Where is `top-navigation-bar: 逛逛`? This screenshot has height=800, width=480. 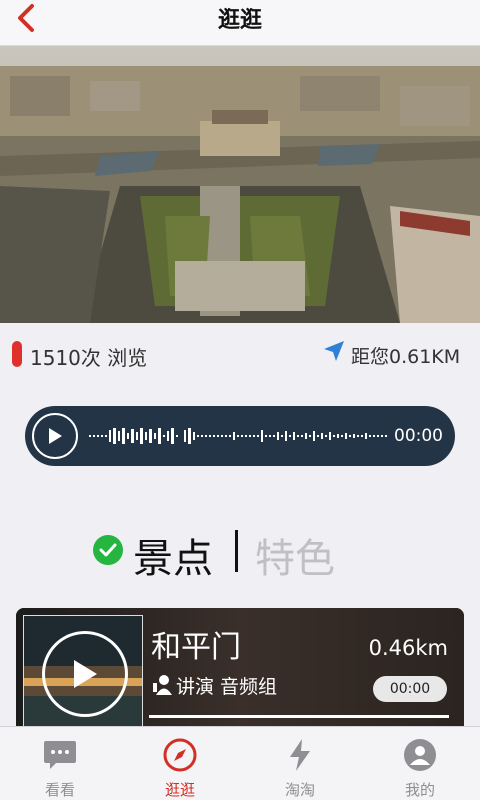 top-navigation-bar: 逛逛 is located at coordinates (240, 23).